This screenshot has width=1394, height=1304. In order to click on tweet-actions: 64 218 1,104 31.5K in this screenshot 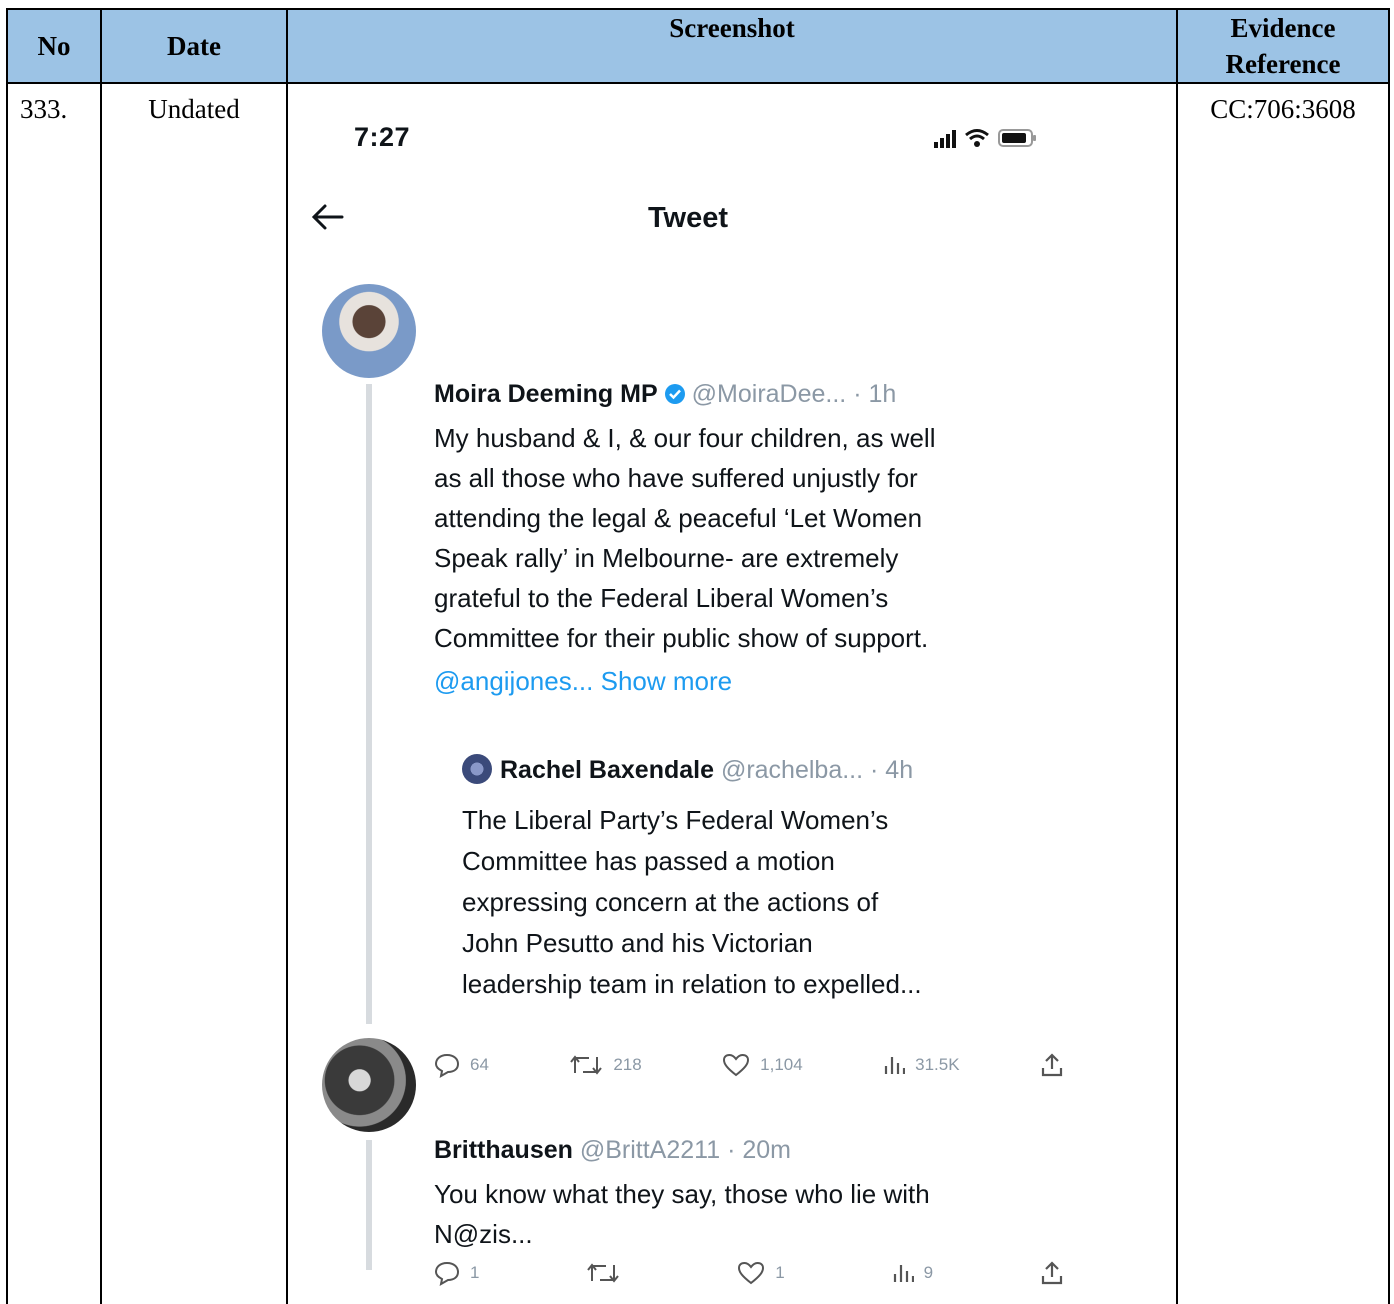, I will do `click(749, 1065)`.